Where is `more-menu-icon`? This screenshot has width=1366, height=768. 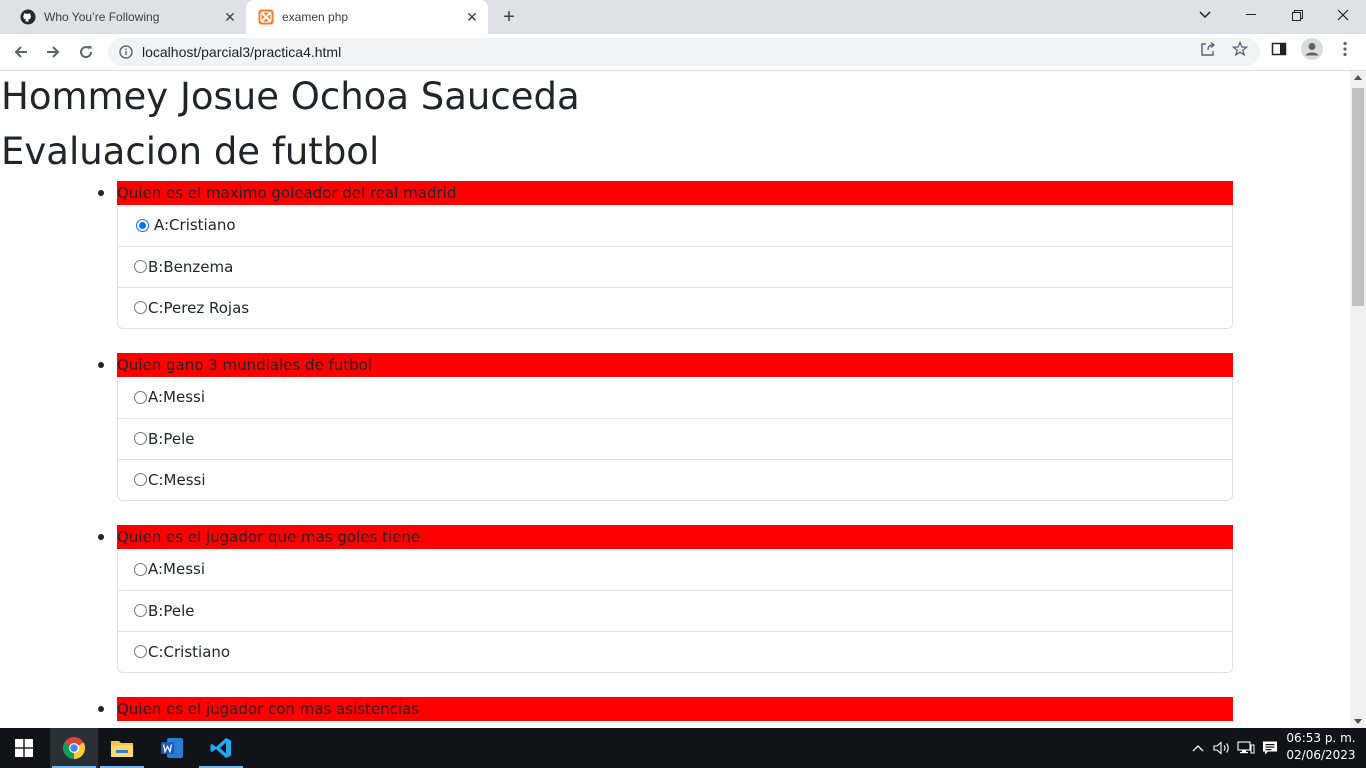 more-menu-icon is located at coordinates (1345, 49).